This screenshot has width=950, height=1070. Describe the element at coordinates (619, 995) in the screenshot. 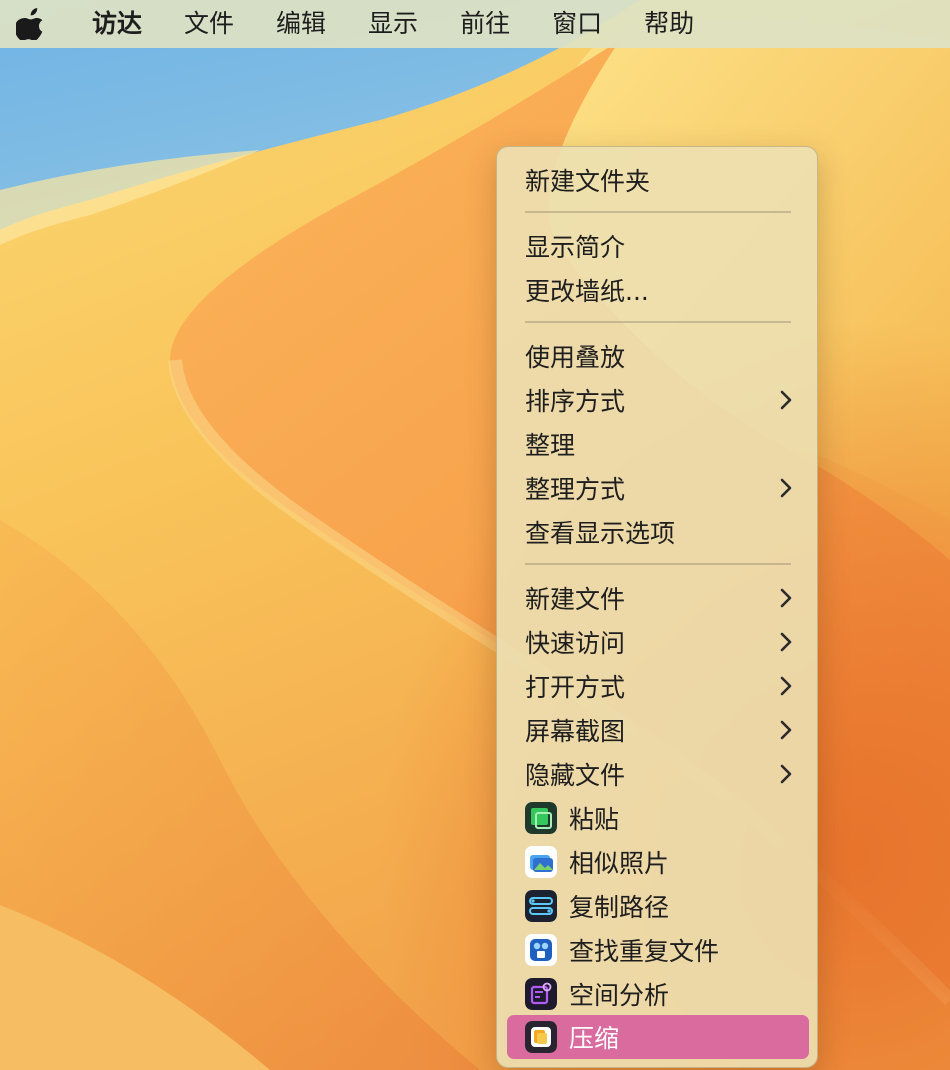

I see `menu-item-label: 空间分析` at that location.